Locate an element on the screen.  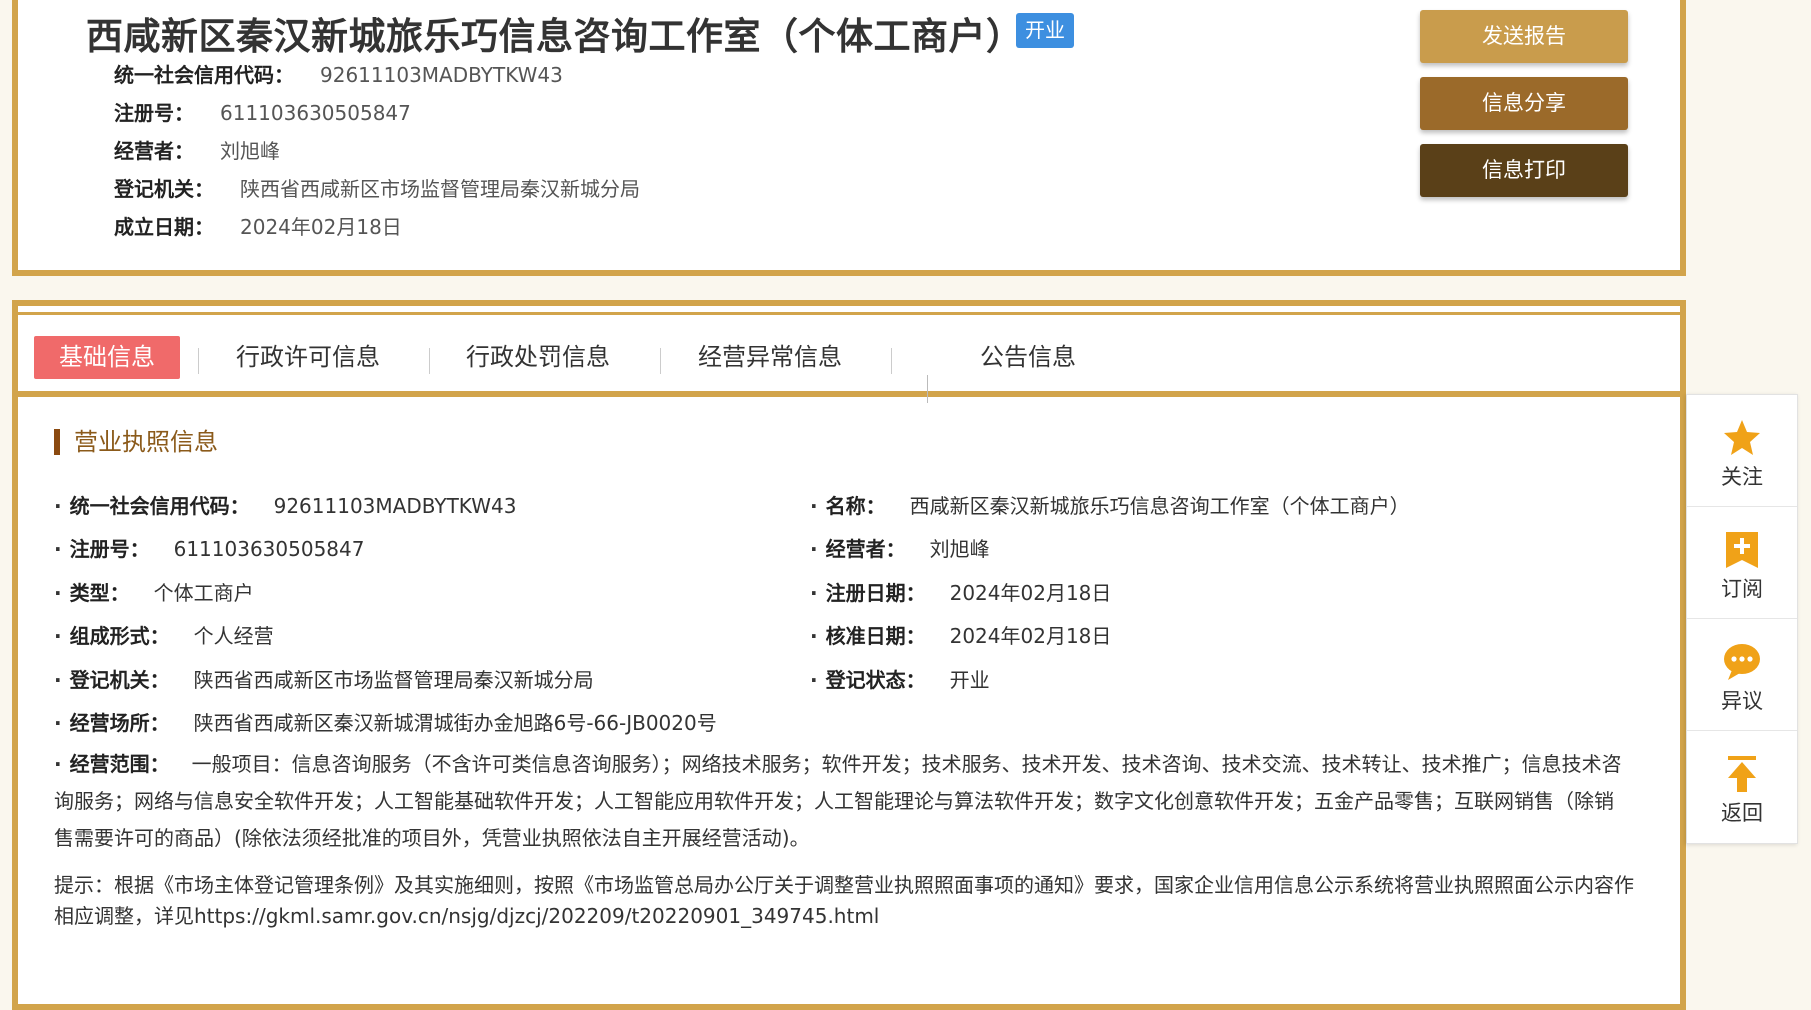
section-title: 营业执照信息 is located at coordinates (136, 442).